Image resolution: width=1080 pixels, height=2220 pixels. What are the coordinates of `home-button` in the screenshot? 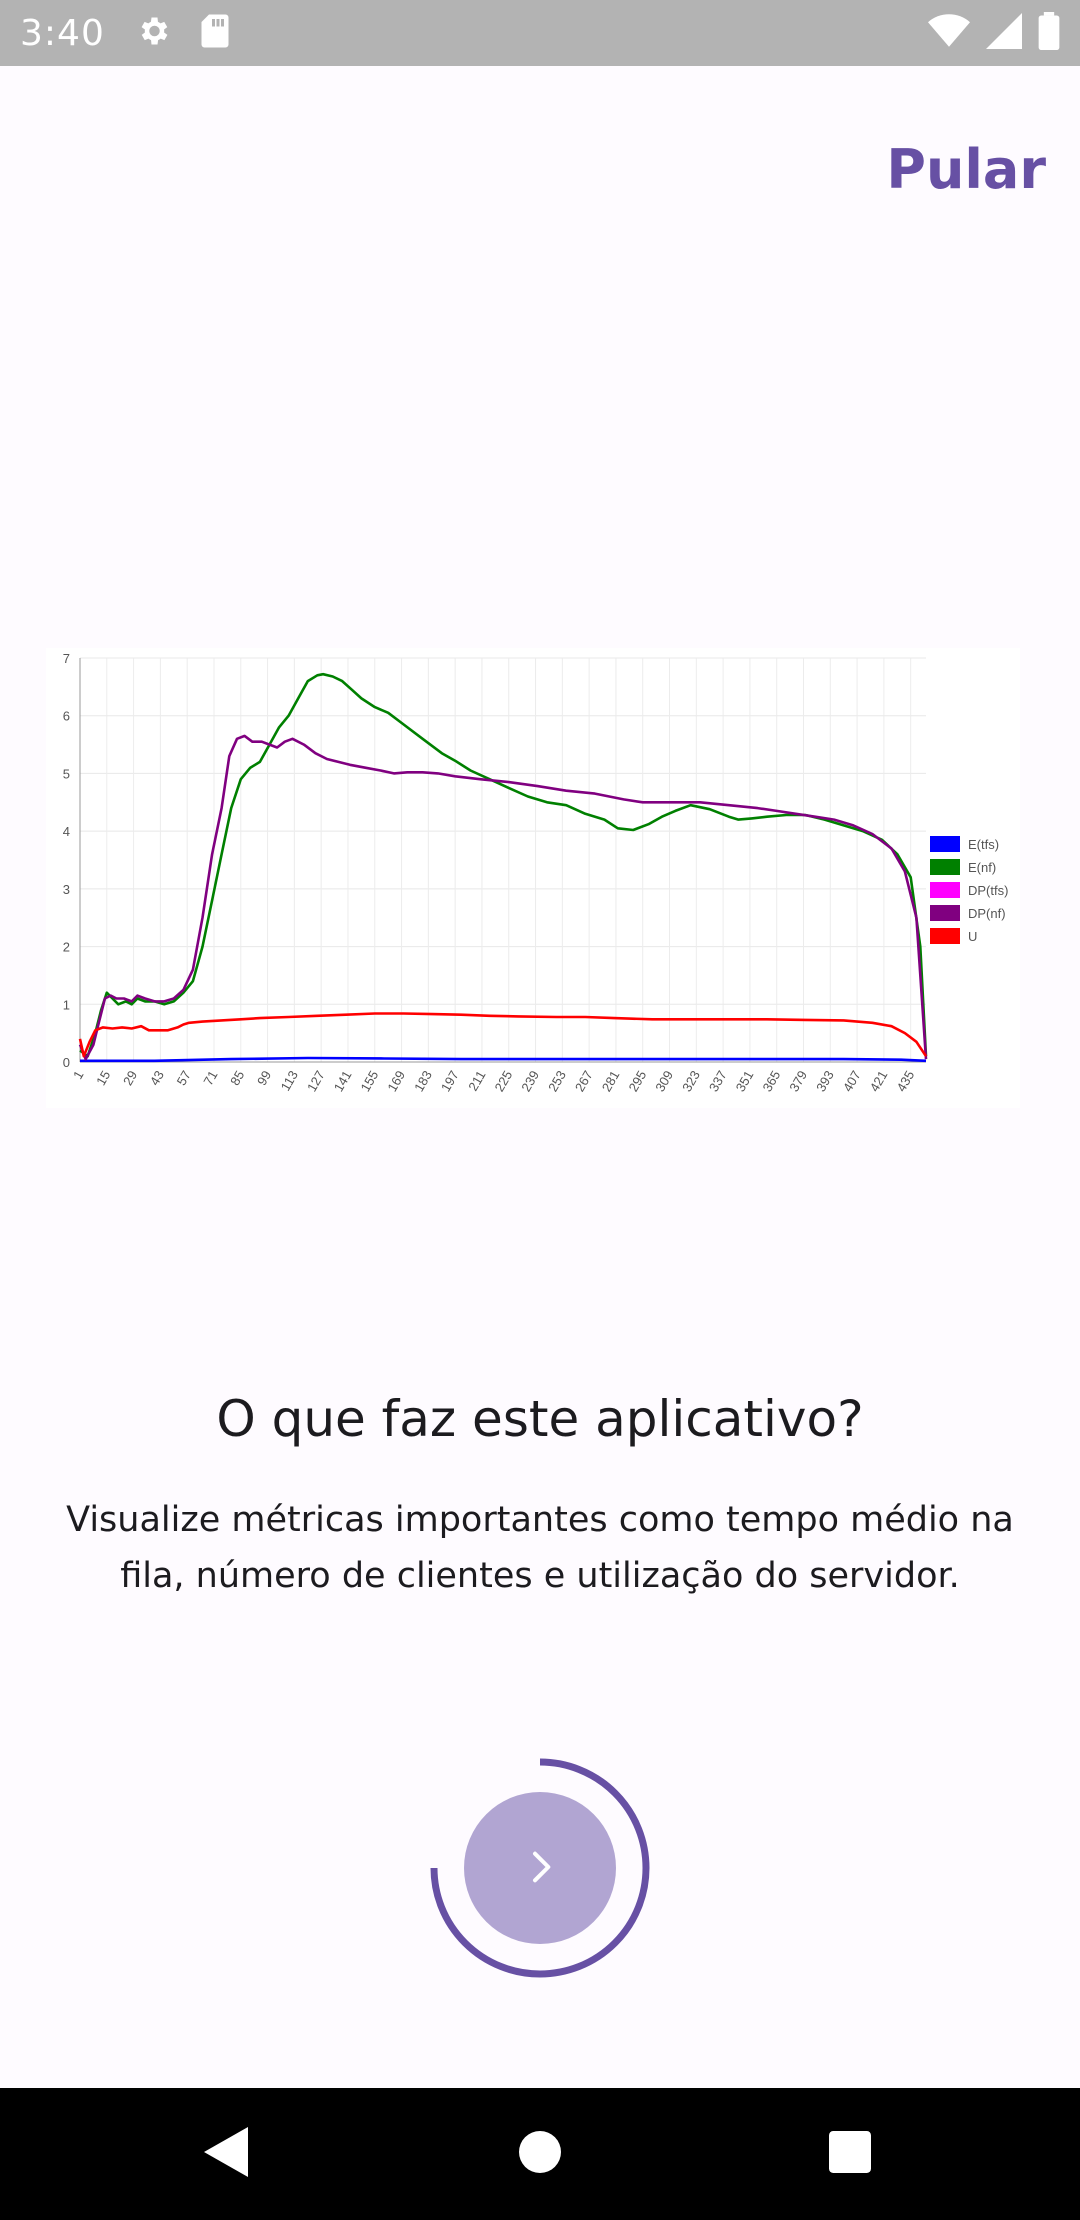 It's located at (540, 2154).